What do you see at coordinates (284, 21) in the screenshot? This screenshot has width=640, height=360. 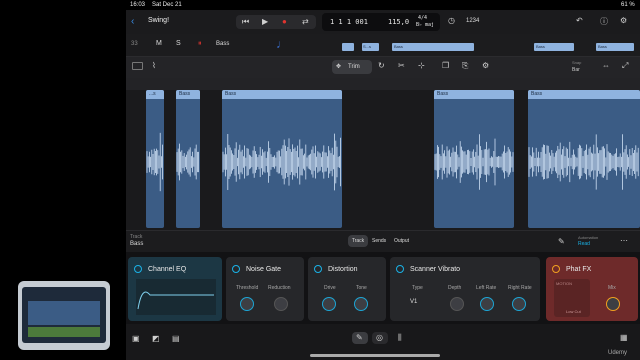 I see `record-icon: ●` at bounding box center [284, 21].